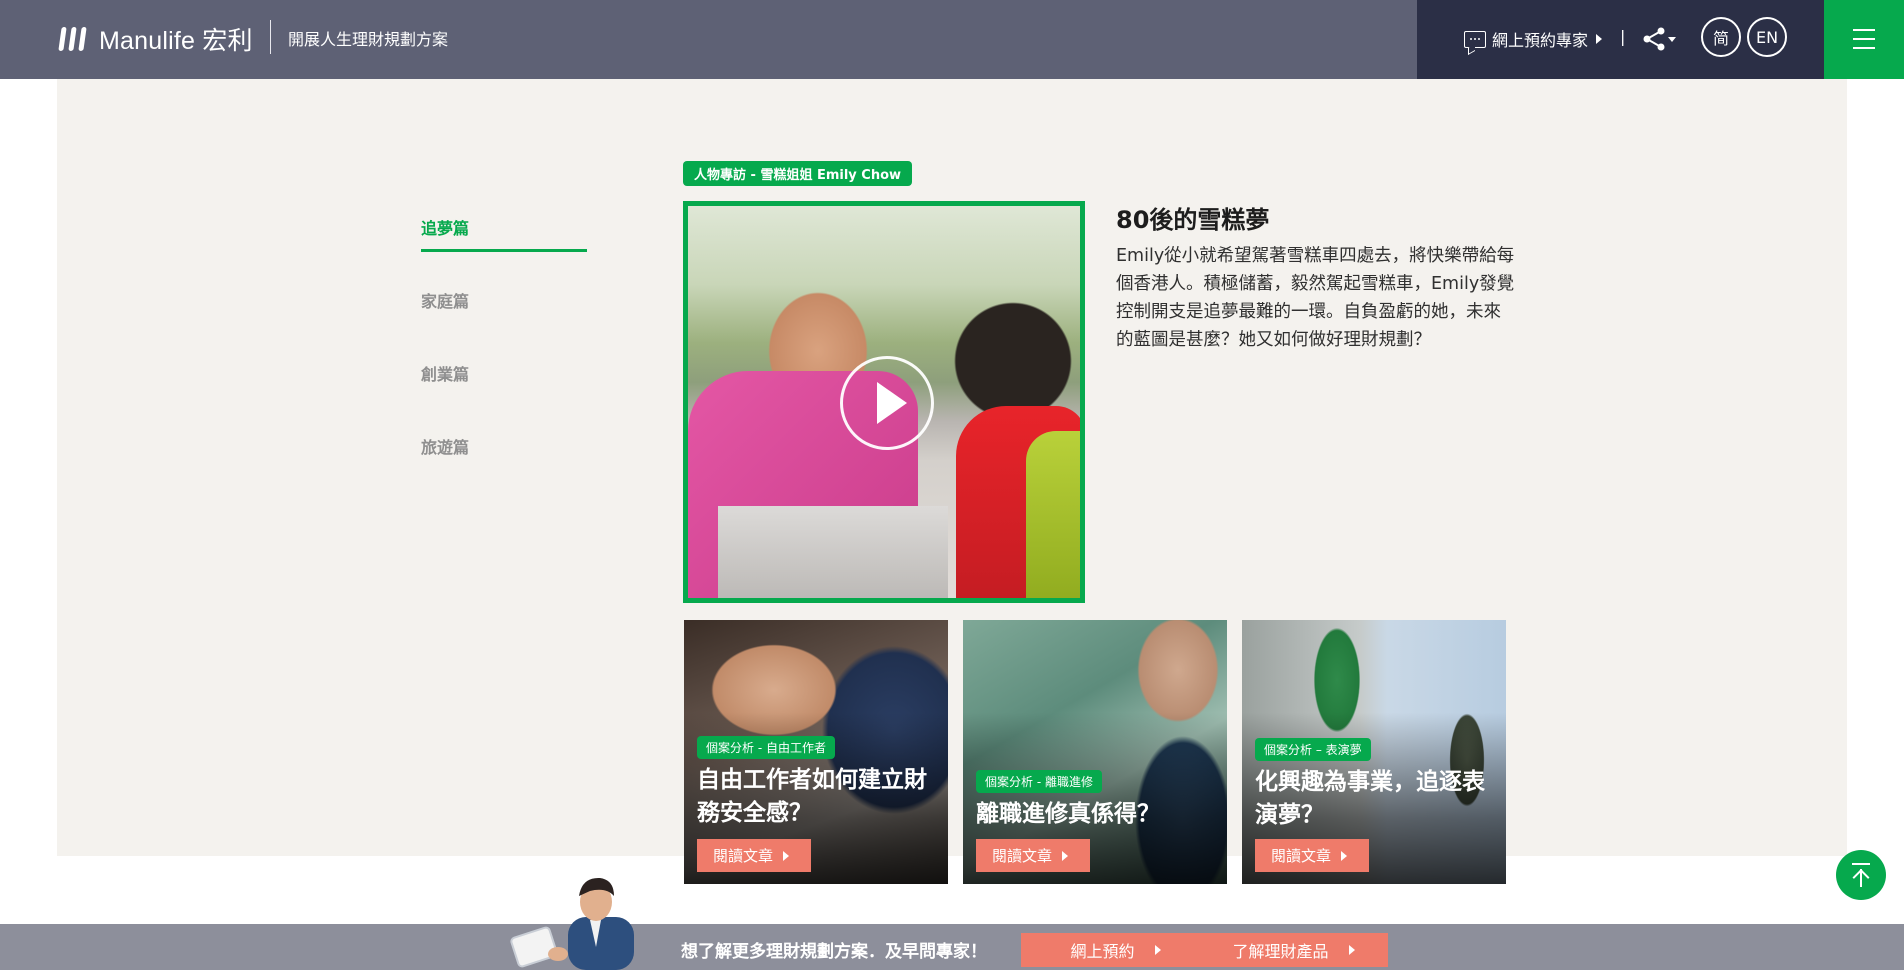  I want to click on feature-video, so click(884, 402).